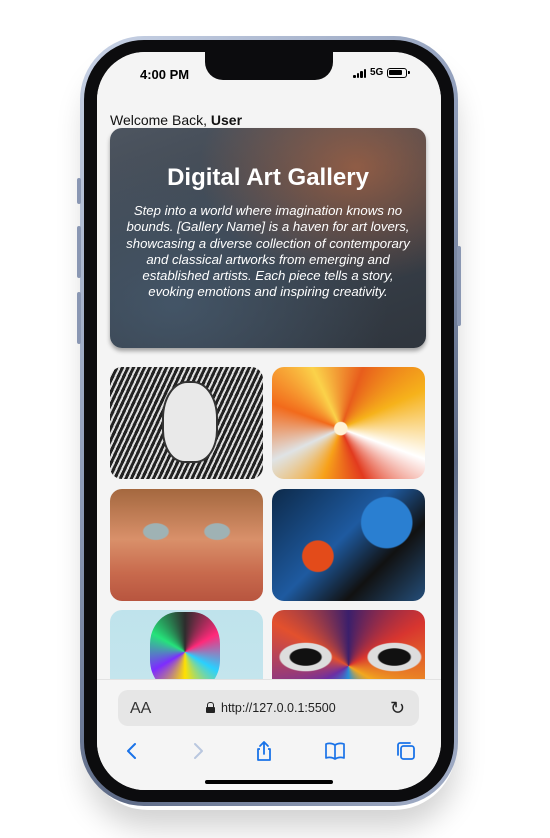 This screenshot has width=550, height=838. What do you see at coordinates (348, 545) in the screenshot?
I see `gallery-item-blue-abstract-paint` at bounding box center [348, 545].